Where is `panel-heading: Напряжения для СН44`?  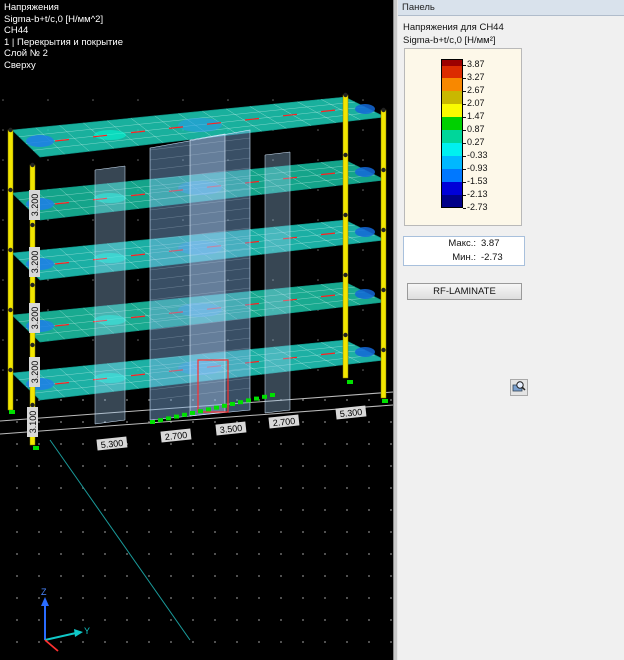
panel-heading: Напряжения для СН44 is located at coordinates (453, 27).